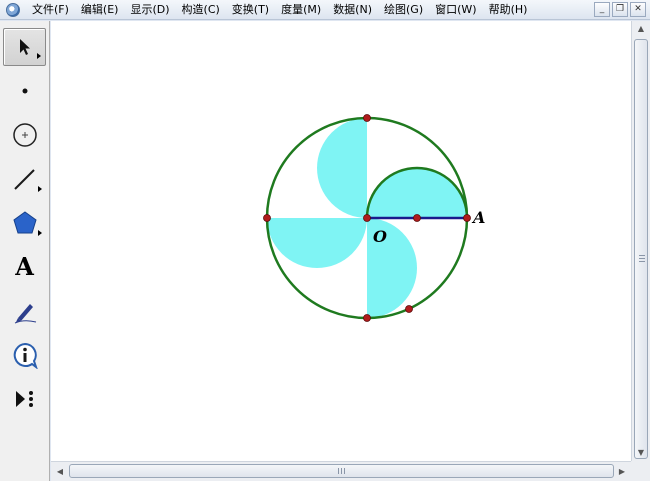 The width and height of the screenshot is (650, 481). I want to click on select-arrow-tool, so click(24, 47).